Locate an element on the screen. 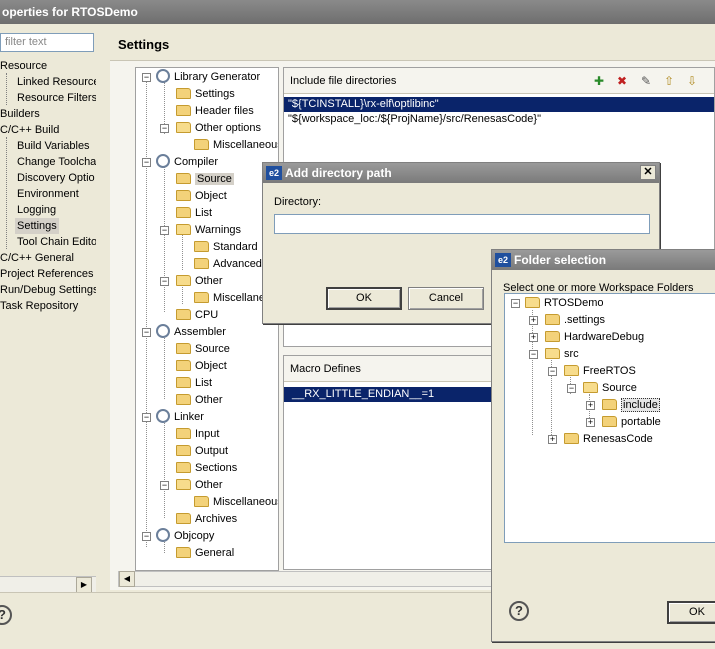 This screenshot has width=715, height=649. tree-node-linker-sections: Sections is located at coordinates (206, 468).